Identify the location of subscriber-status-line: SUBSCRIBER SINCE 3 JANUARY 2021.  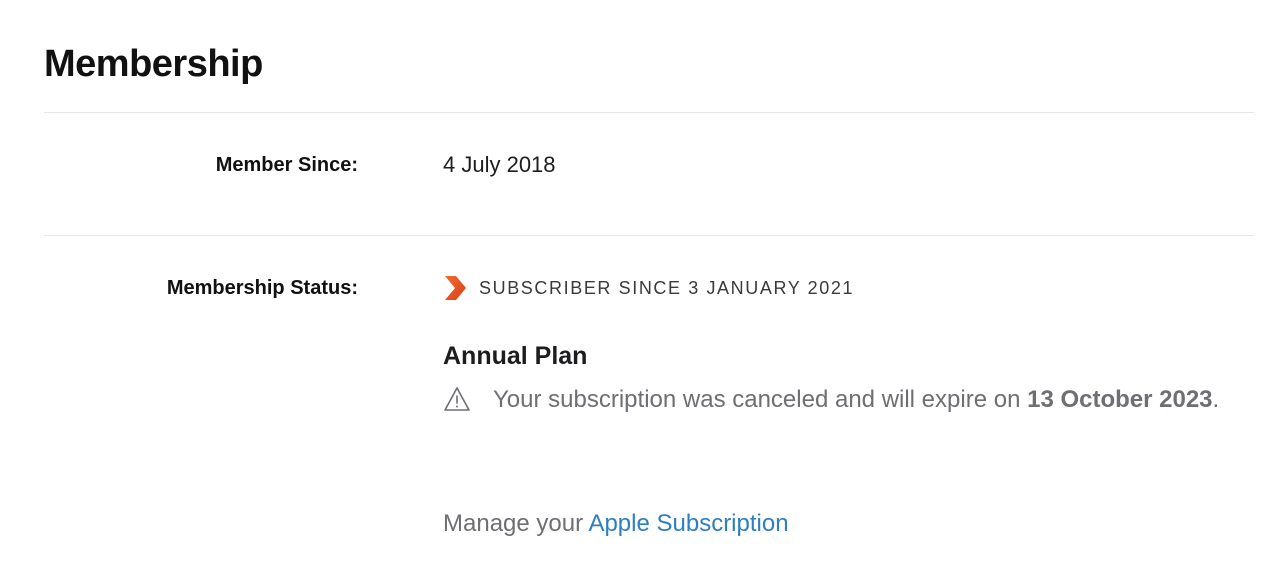
(648, 288).